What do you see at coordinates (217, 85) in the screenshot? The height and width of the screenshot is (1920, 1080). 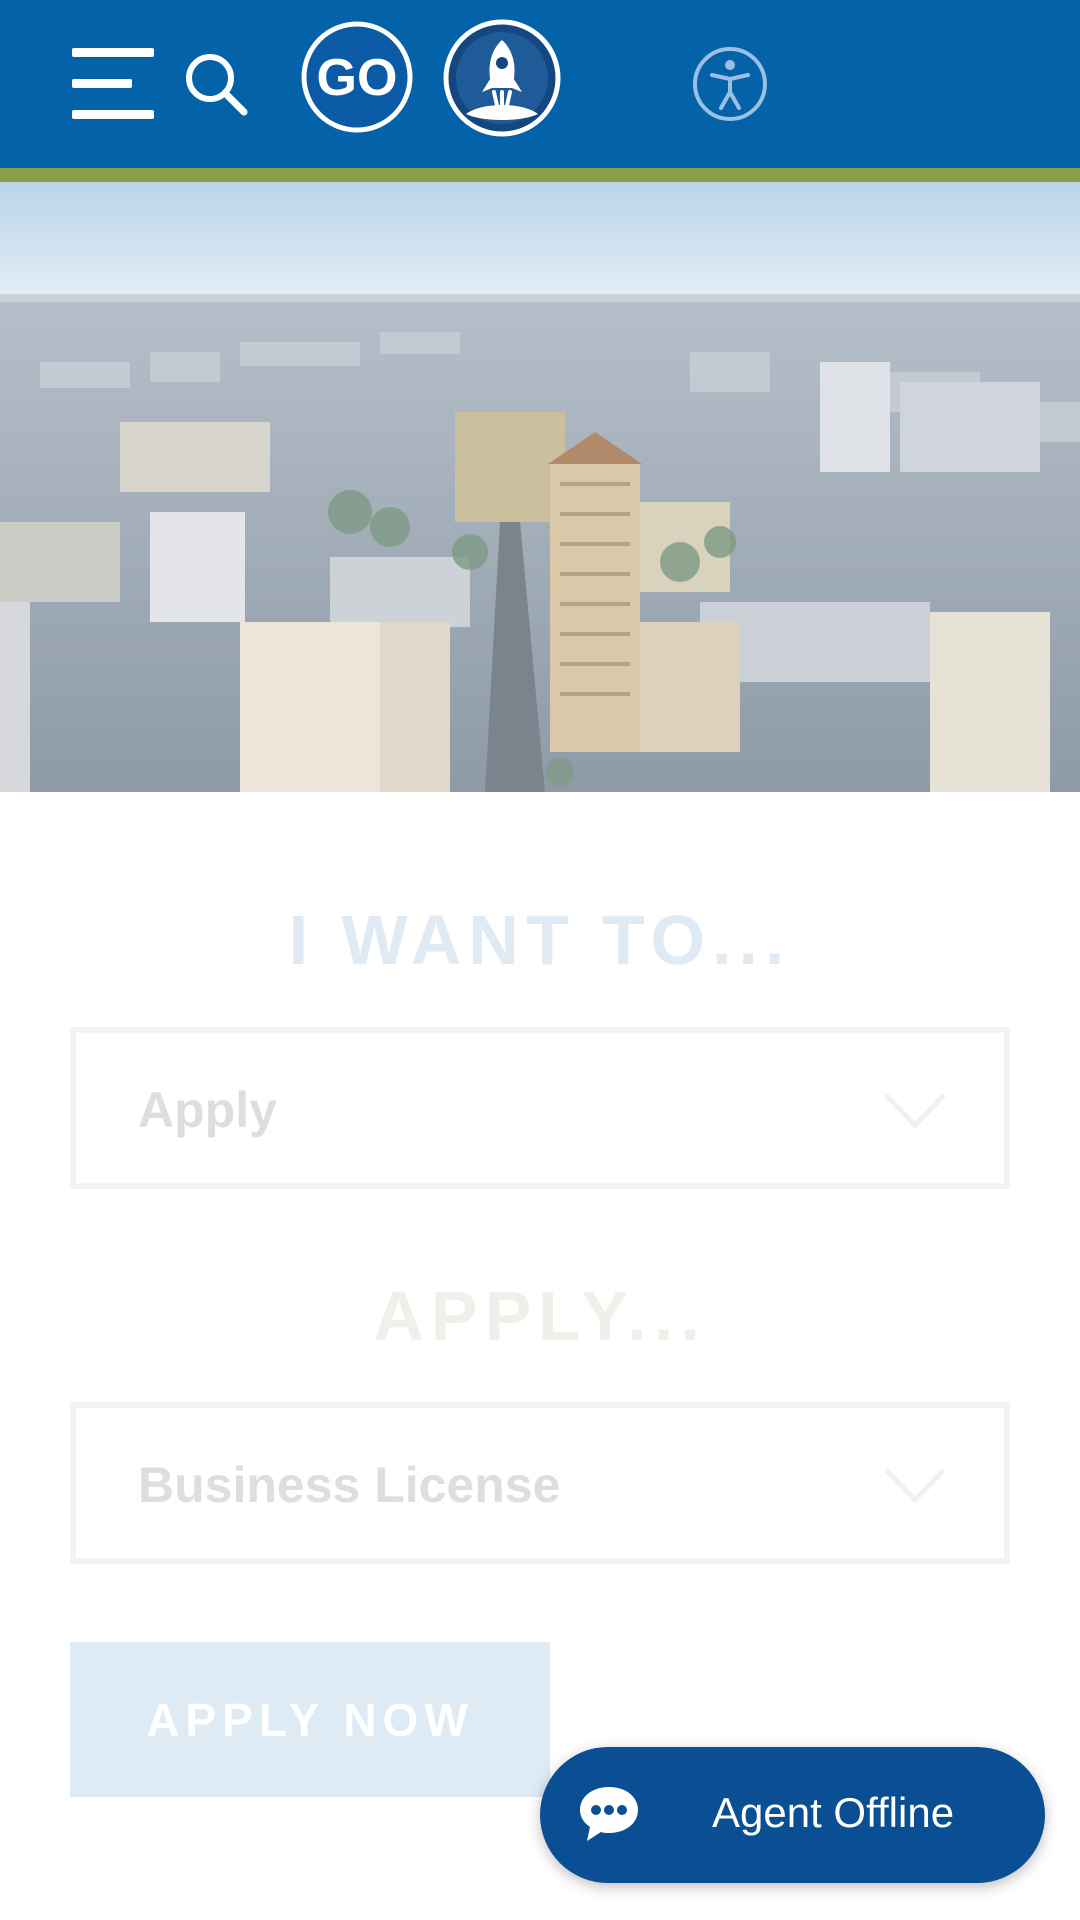 I see `search-icon` at bounding box center [217, 85].